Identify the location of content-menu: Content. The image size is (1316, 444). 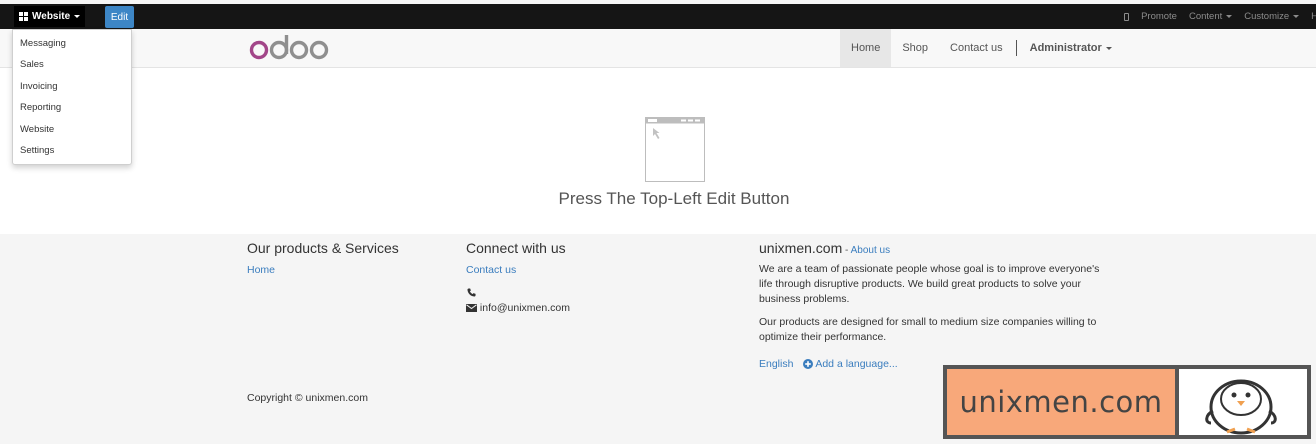
(1210, 16).